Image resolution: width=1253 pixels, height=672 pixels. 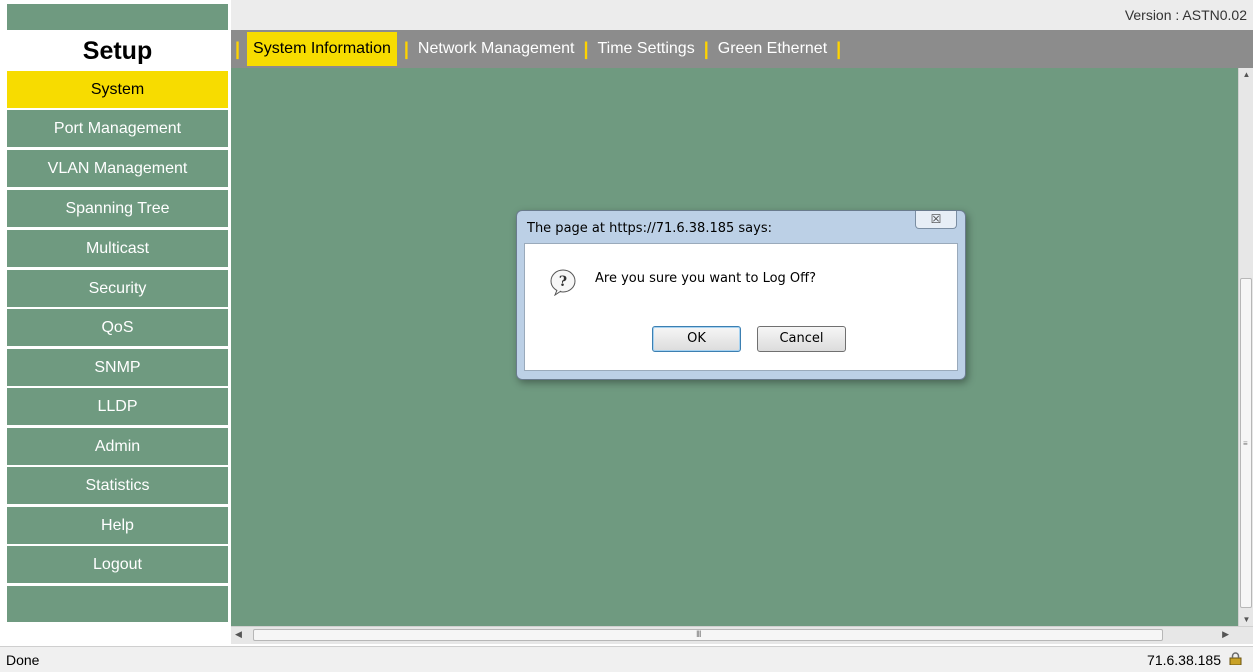 What do you see at coordinates (117, 327) in the screenshot?
I see `sidebar-item-qos: QoS` at bounding box center [117, 327].